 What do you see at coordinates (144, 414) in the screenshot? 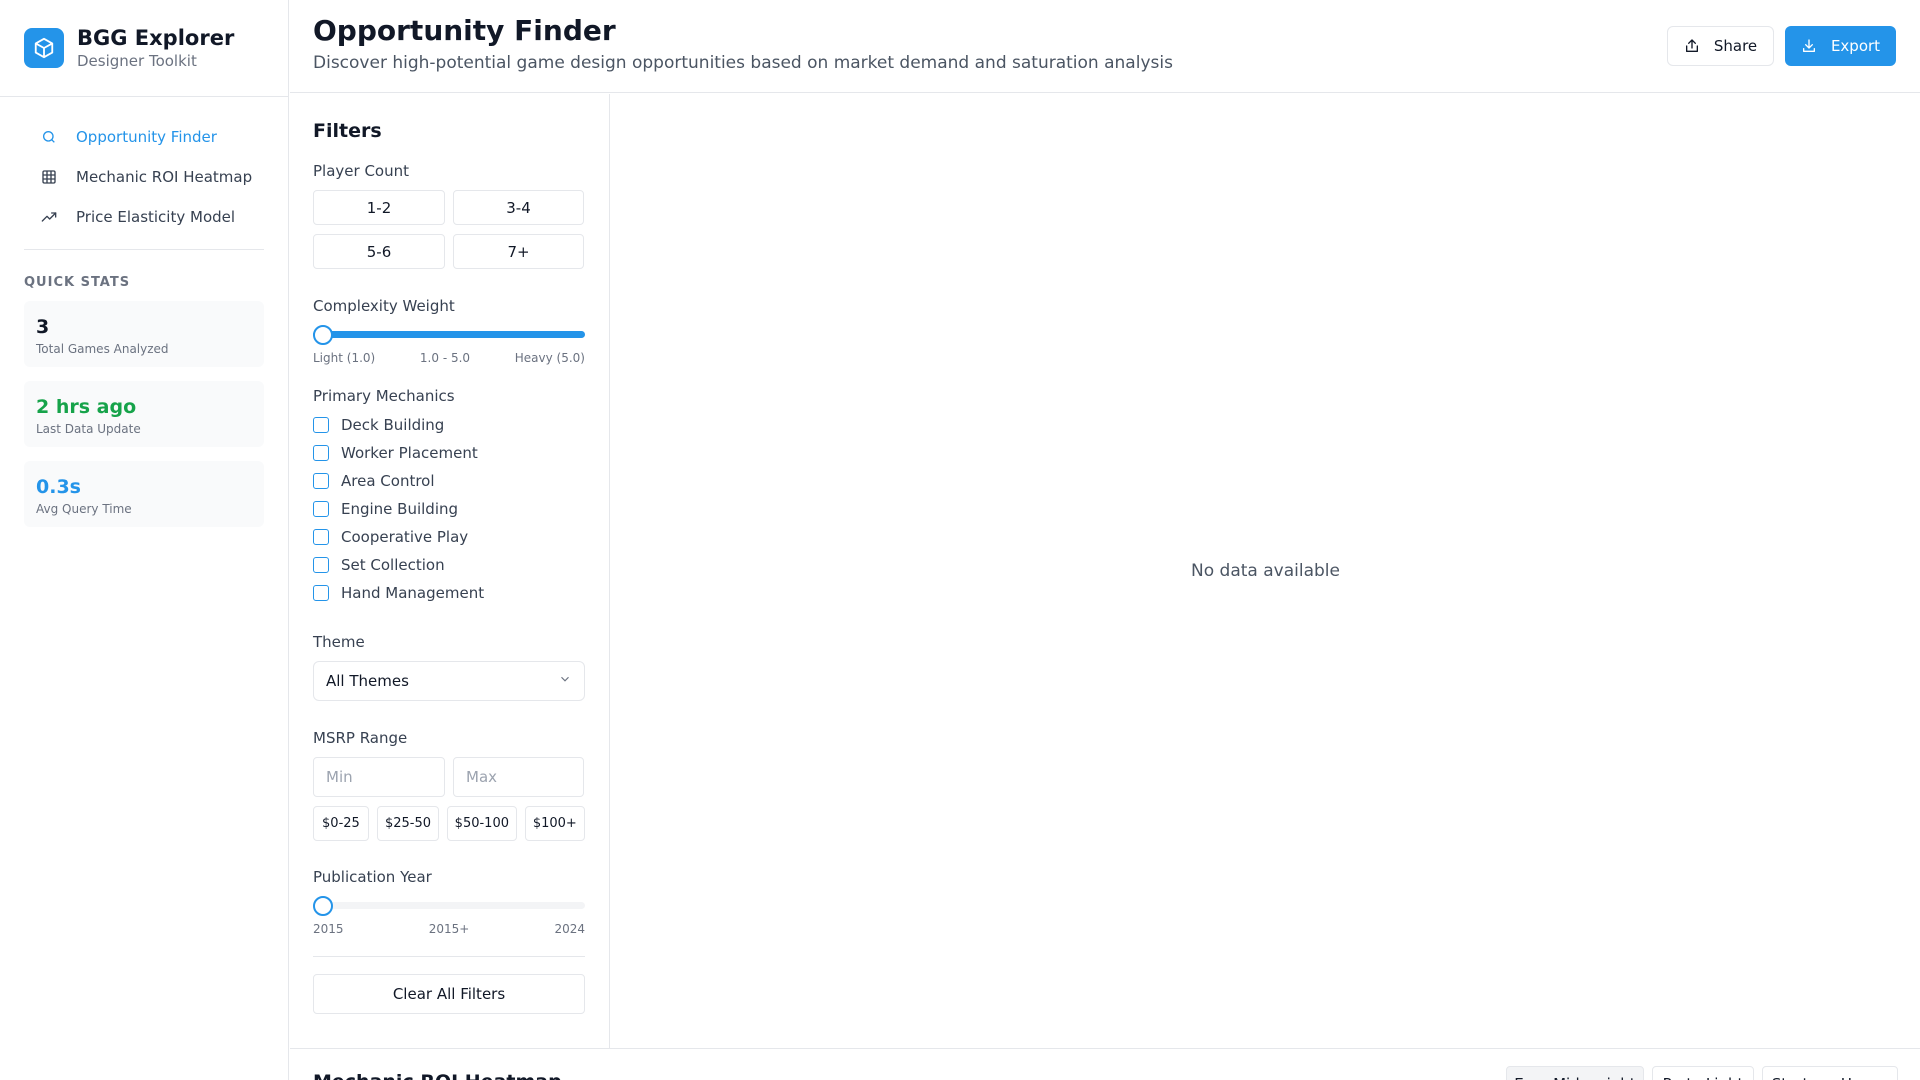
I see `stat-card-last-update: 2 hrs ago Last Data Update` at bounding box center [144, 414].